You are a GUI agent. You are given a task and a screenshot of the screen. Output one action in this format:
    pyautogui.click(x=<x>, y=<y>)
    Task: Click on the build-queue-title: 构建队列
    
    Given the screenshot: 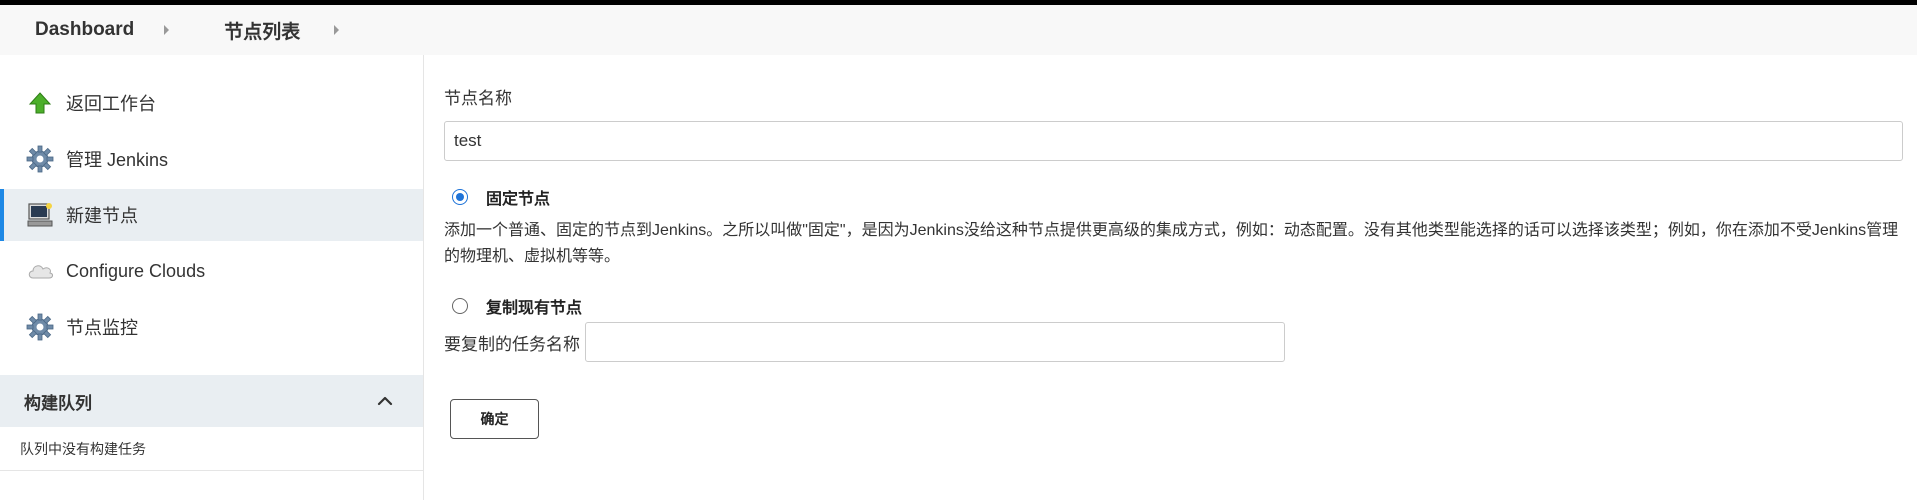 What is the action you would take?
    pyautogui.click(x=58, y=403)
    